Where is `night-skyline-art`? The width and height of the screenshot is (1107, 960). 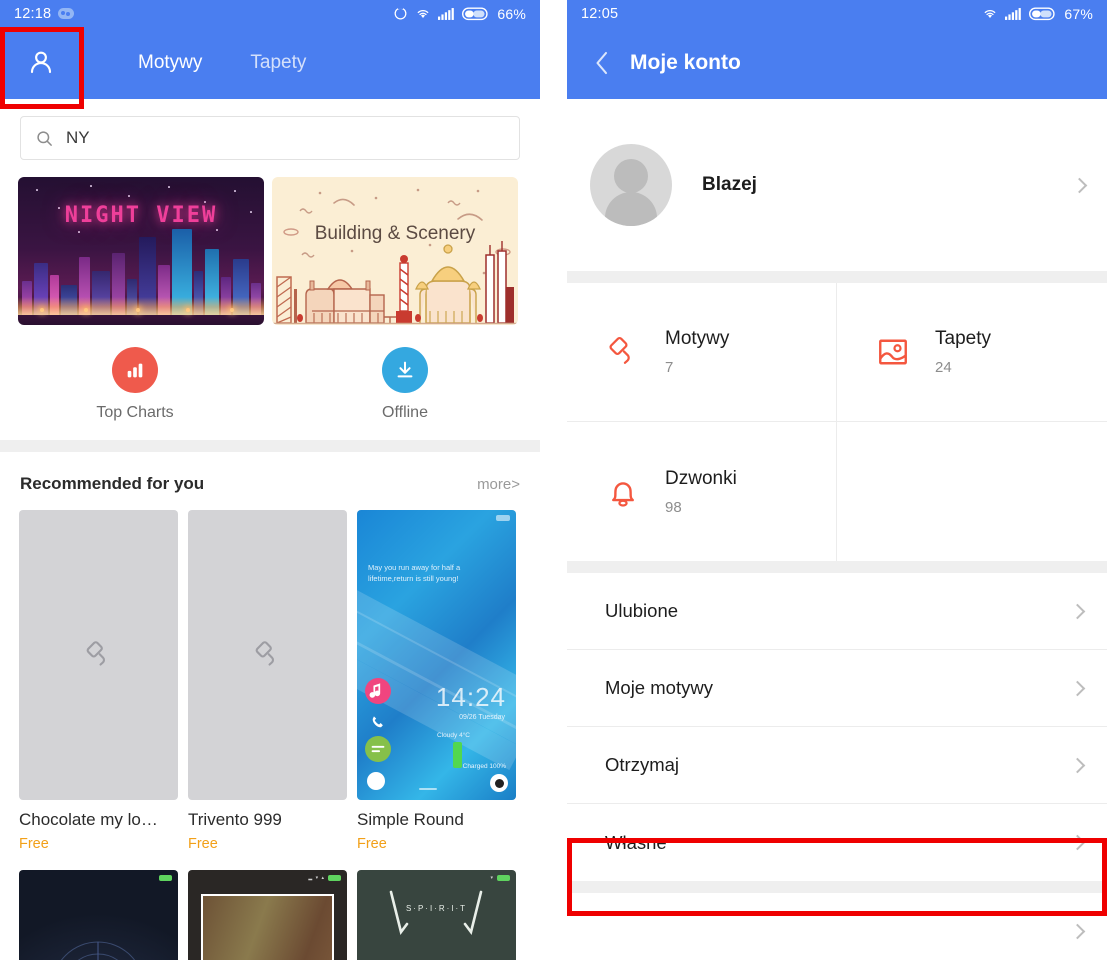 night-skyline-art is located at coordinates (141, 272).